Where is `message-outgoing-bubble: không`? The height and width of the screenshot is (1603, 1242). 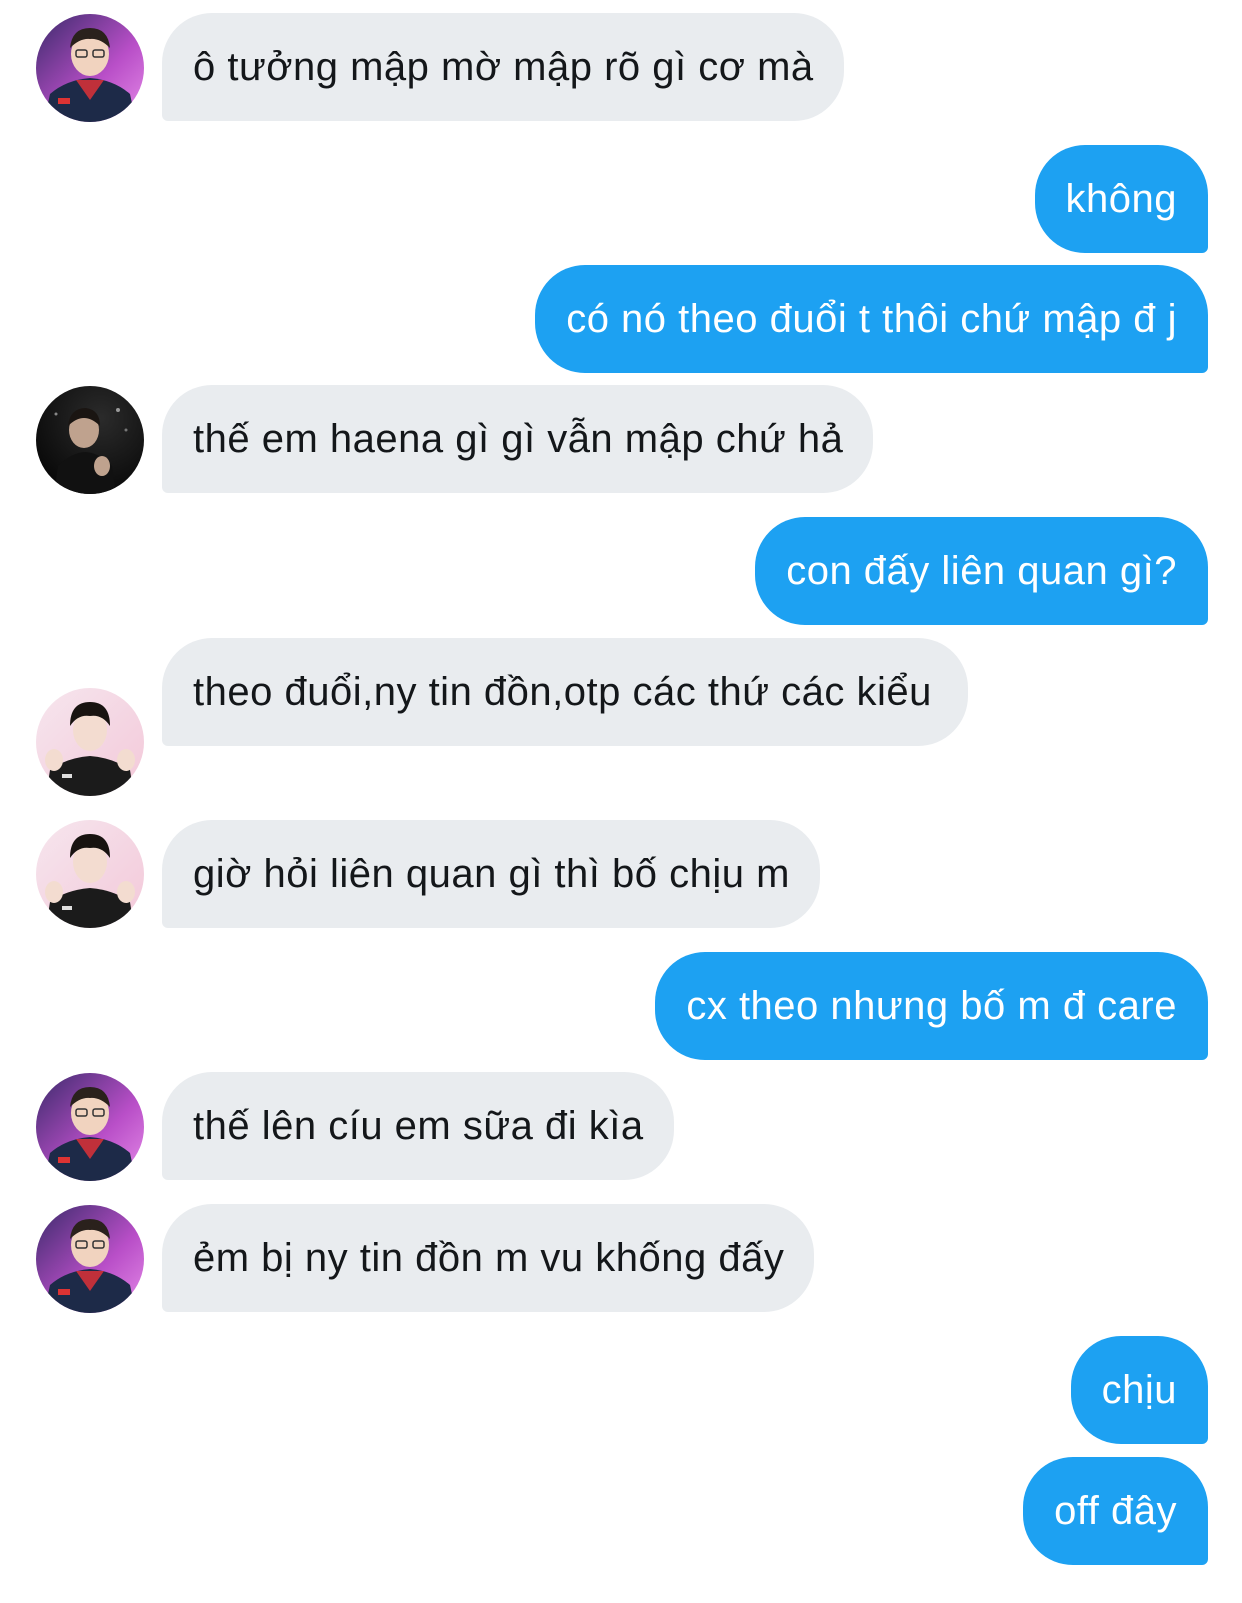
message-outgoing-bubble: không is located at coordinates (1121, 199).